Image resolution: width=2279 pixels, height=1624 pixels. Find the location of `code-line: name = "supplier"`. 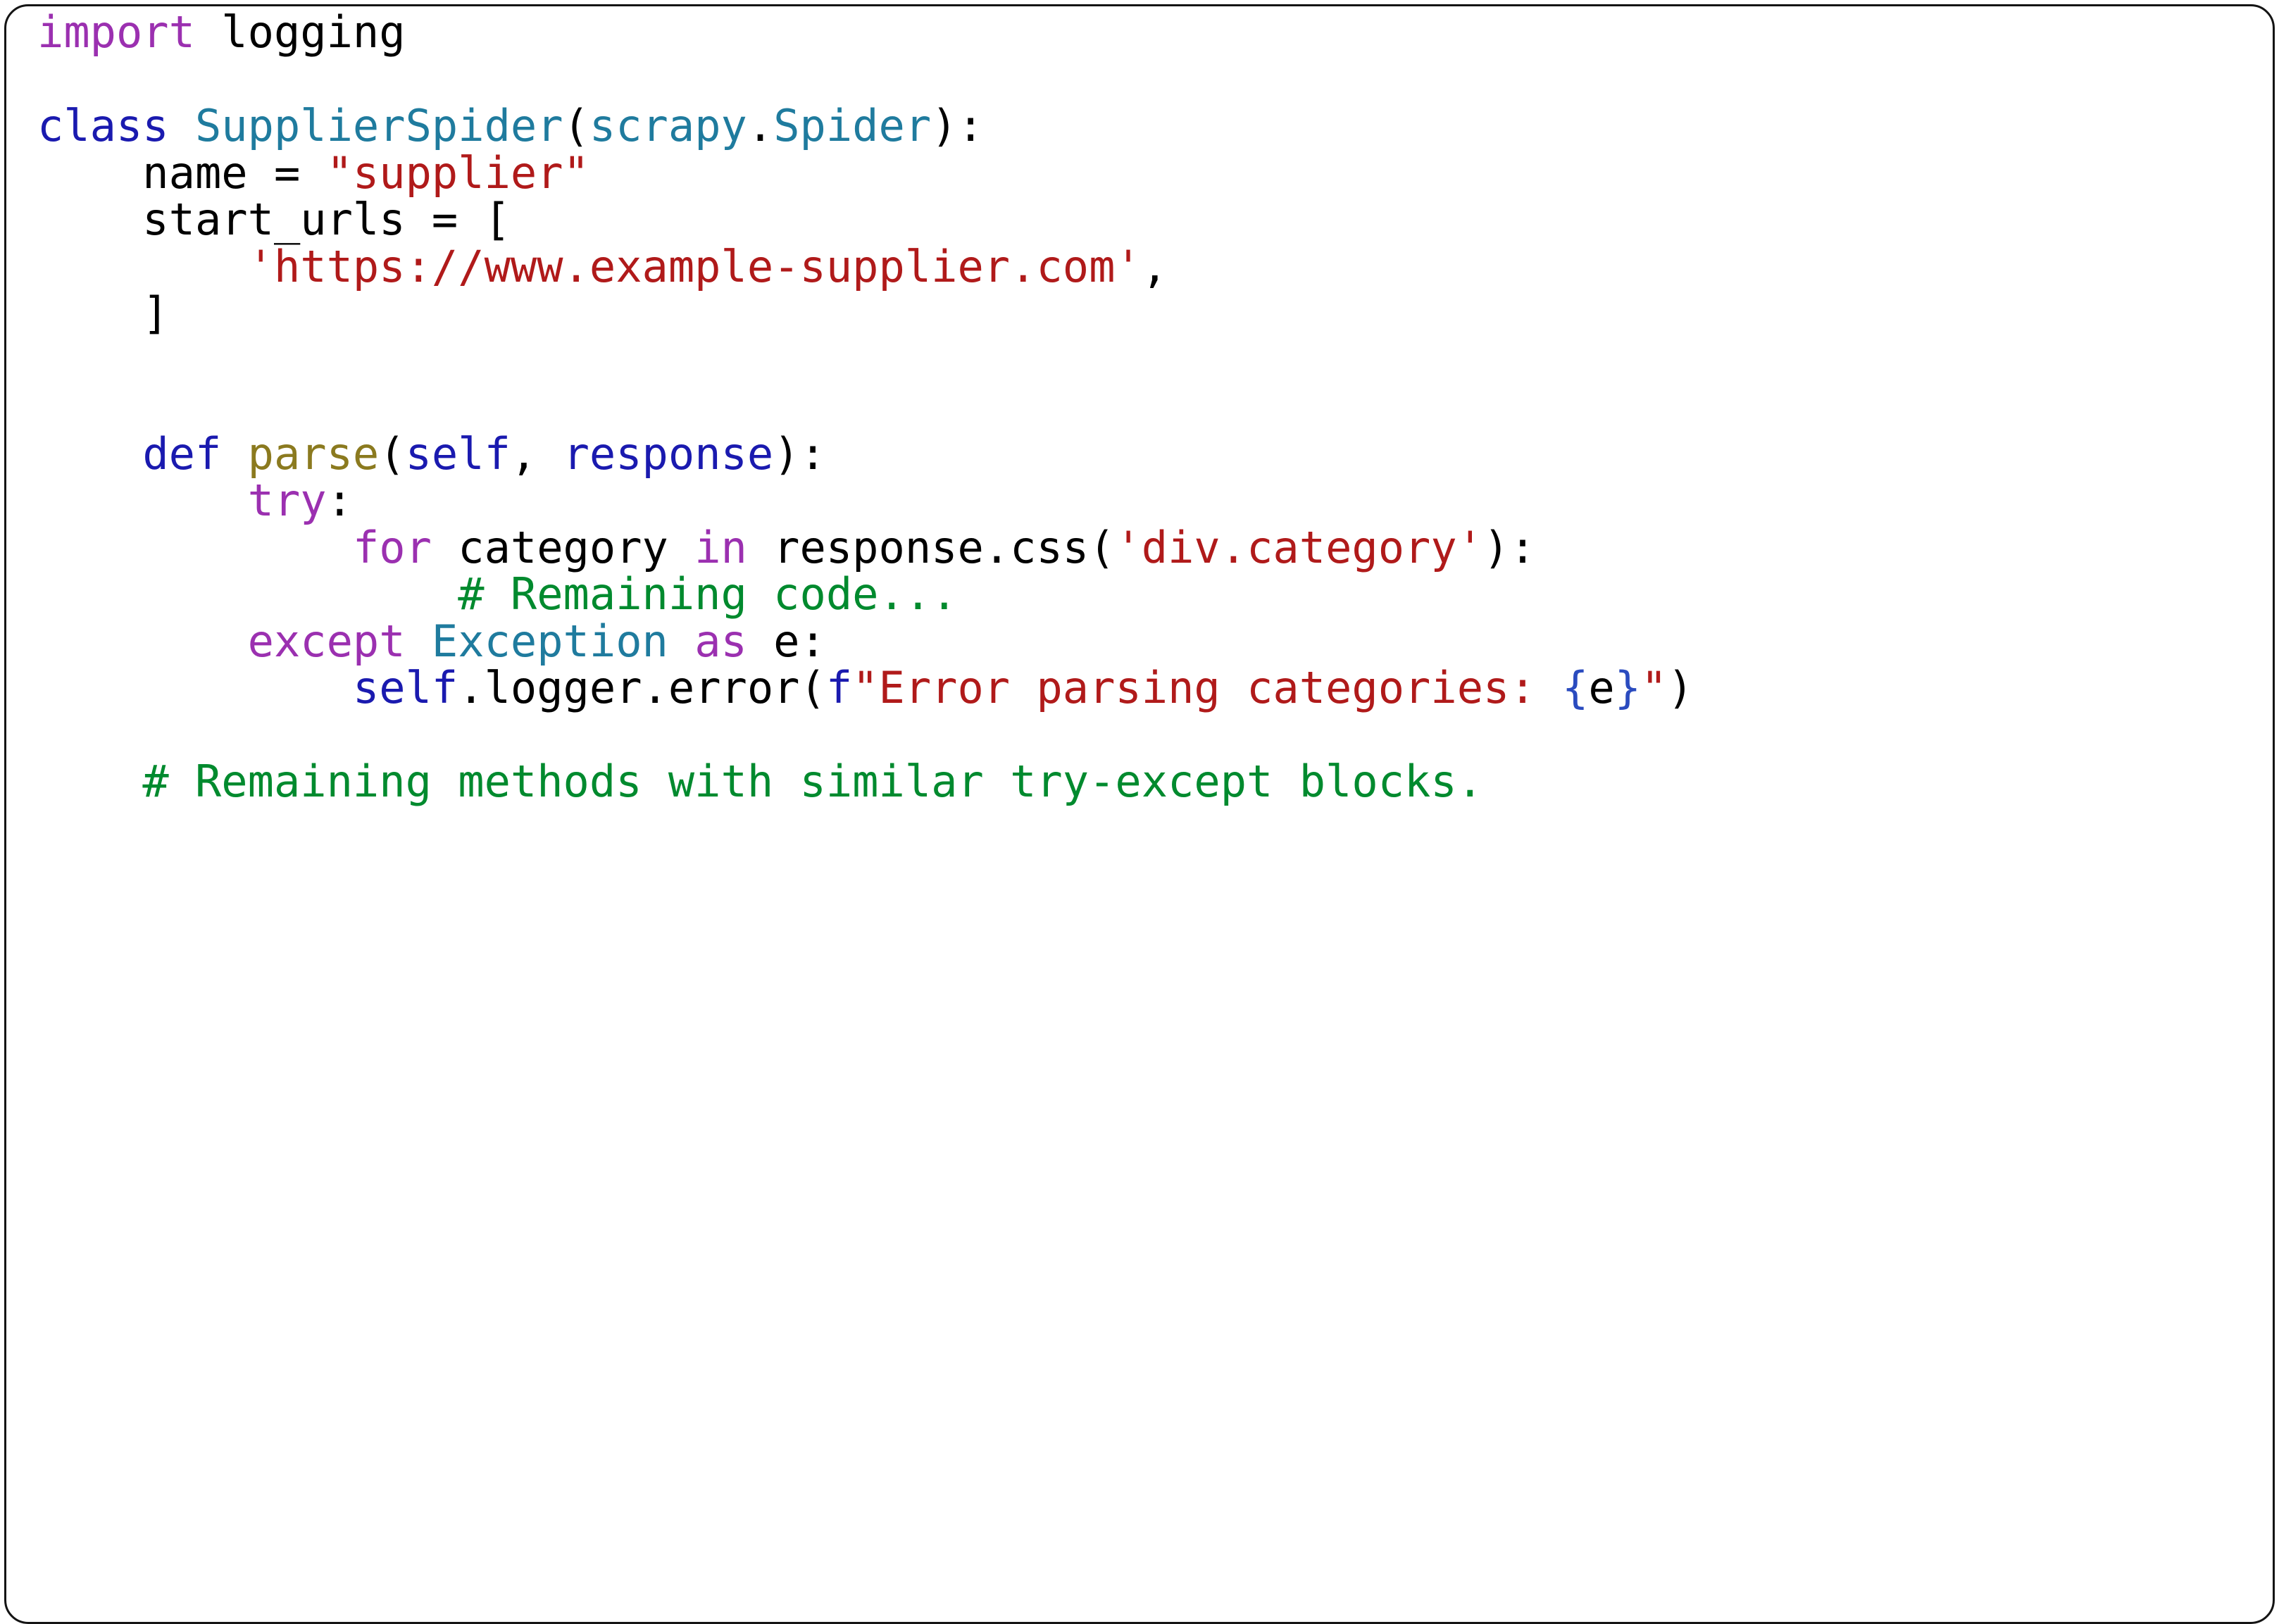

code-line: name = "supplier" is located at coordinates (865, 173).